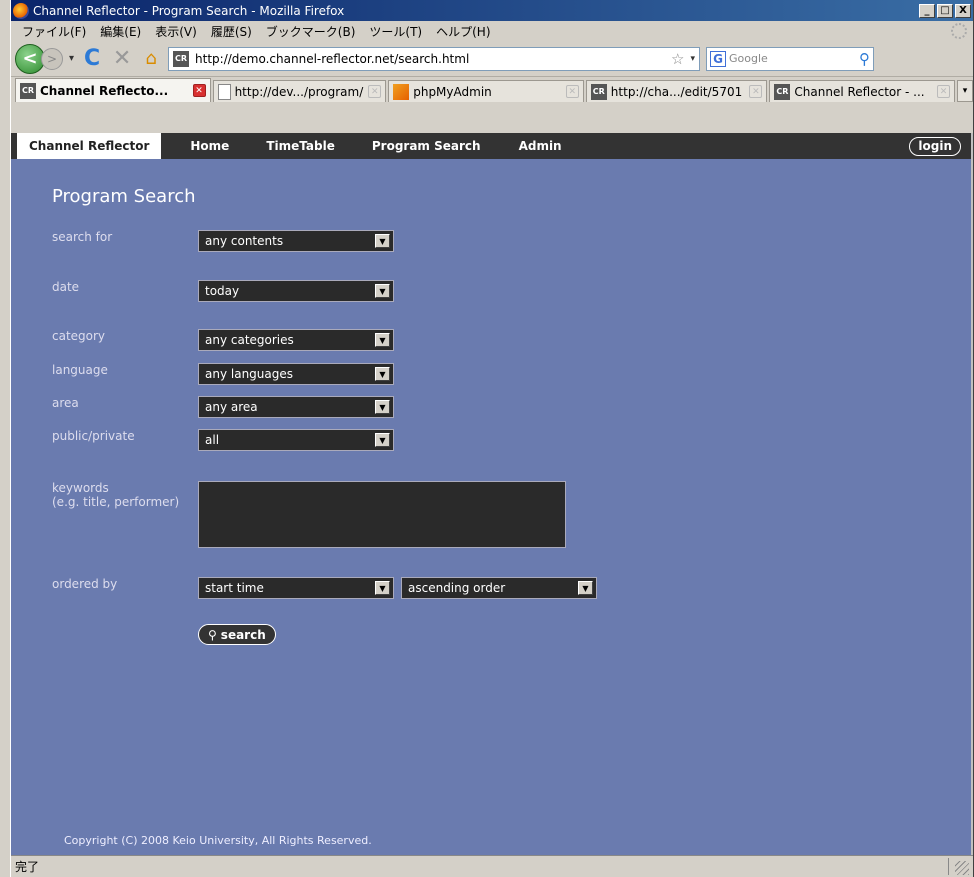 Image resolution: width=974 pixels, height=877 pixels. What do you see at coordinates (962, 868) in the screenshot?
I see `resize-grip-icon` at bounding box center [962, 868].